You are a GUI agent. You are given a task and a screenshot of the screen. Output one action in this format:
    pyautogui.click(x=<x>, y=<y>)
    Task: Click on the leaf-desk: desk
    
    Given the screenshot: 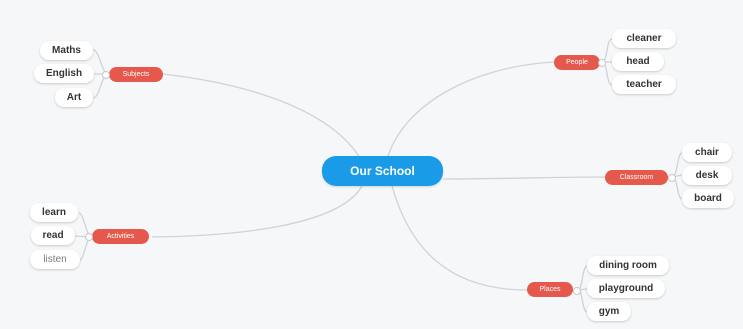 What is the action you would take?
    pyautogui.click(x=707, y=175)
    